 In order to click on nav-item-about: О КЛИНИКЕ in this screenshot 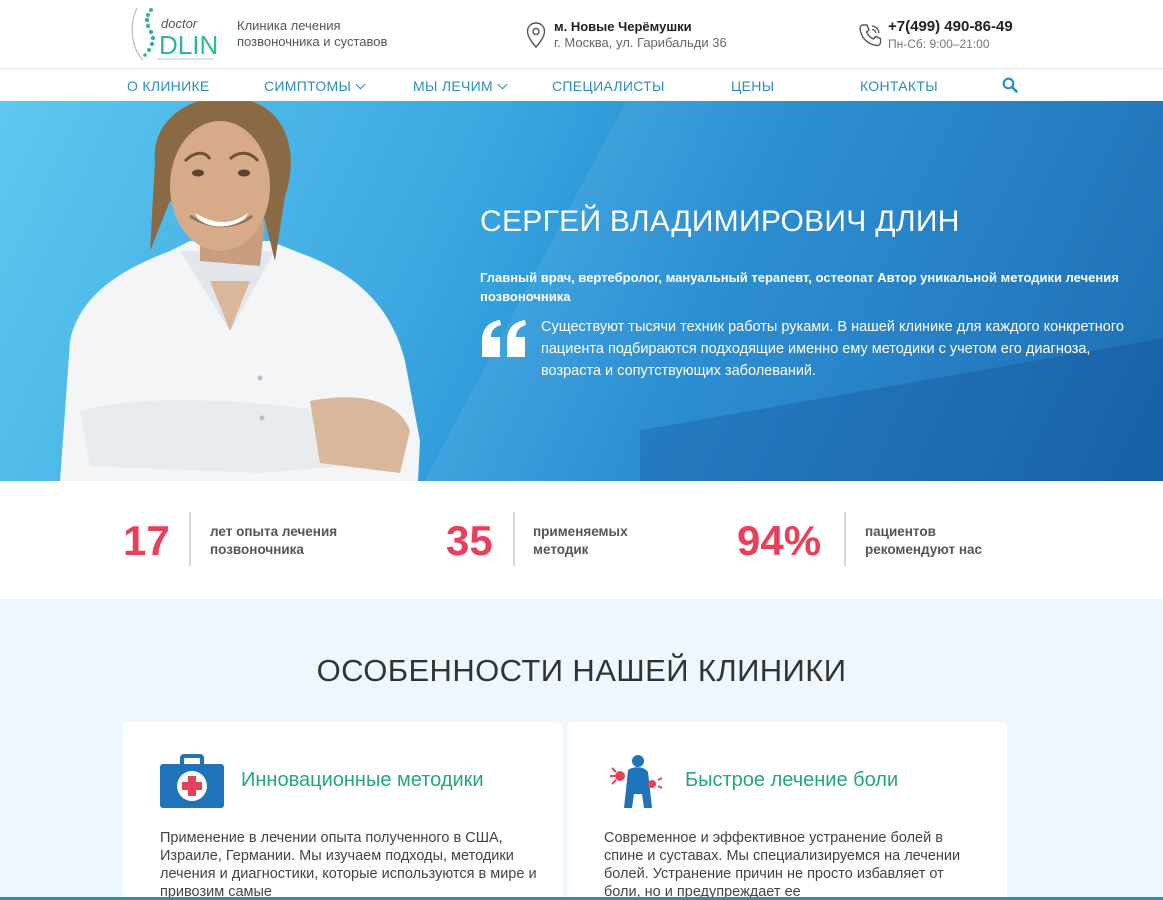, I will do `click(168, 86)`.